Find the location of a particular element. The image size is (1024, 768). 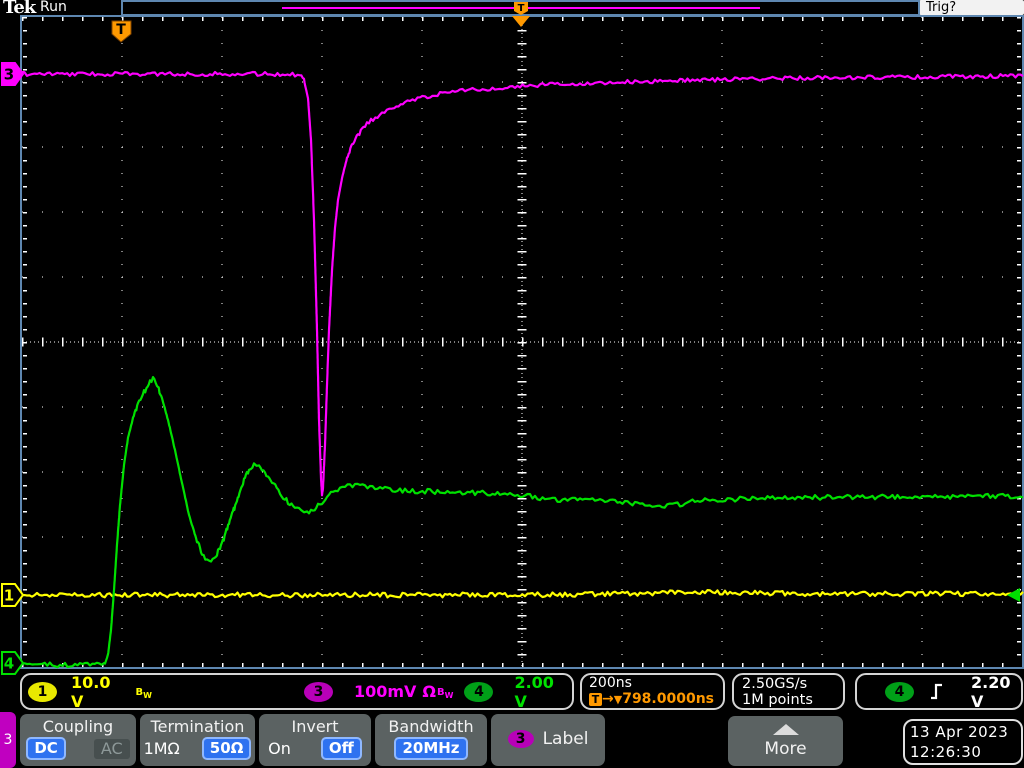

label-title: Label is located at coordinates (565, 738).